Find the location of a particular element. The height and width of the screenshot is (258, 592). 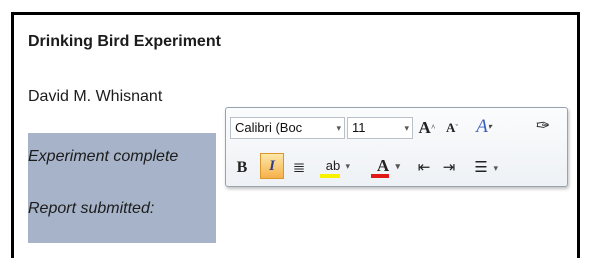

shrink-font-button: Aˇ is located at coordinates (452, 128).